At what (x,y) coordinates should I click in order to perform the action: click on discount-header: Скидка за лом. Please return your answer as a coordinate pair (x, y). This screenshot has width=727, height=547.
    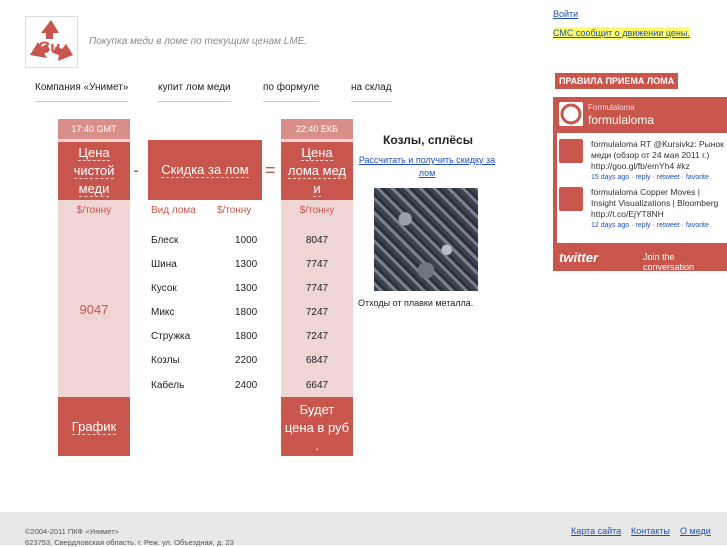
    Looking at the image, I should click on (205, 170).